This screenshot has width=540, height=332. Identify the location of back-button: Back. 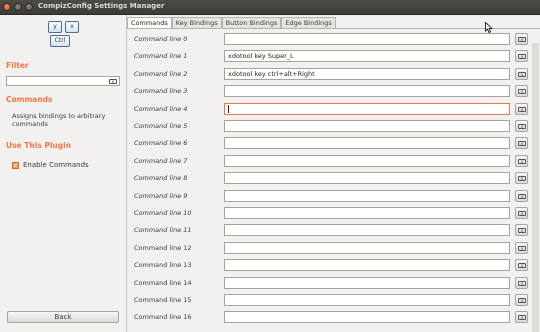
(63, 317).